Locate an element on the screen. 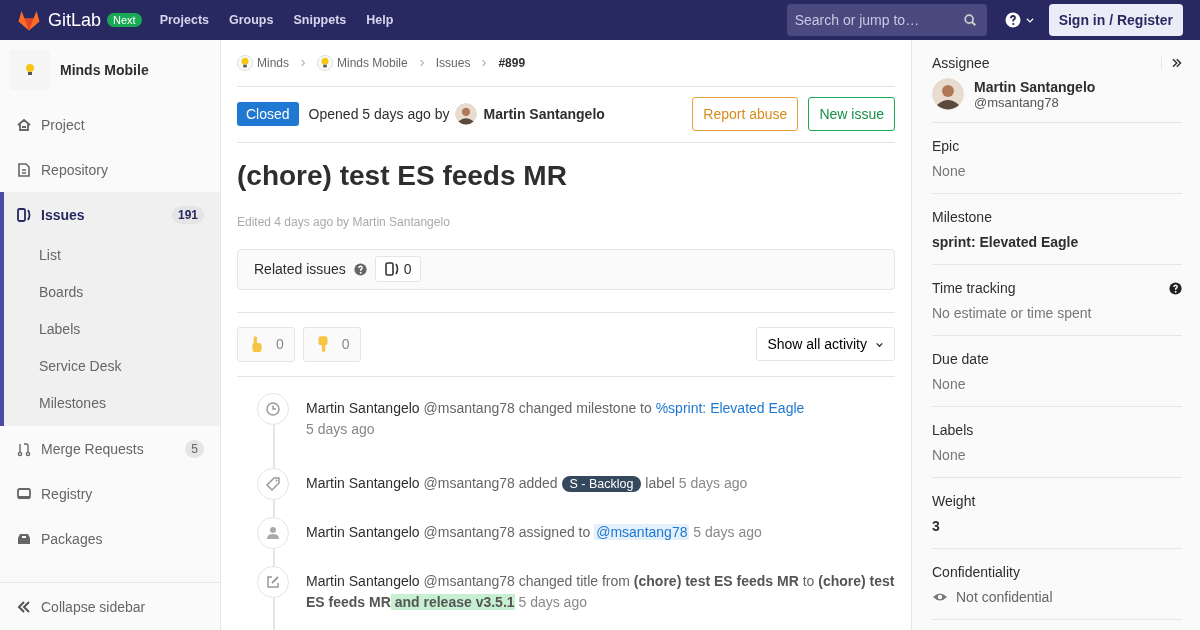  sidebar-subitem: List is located at coordinates (112, 255).